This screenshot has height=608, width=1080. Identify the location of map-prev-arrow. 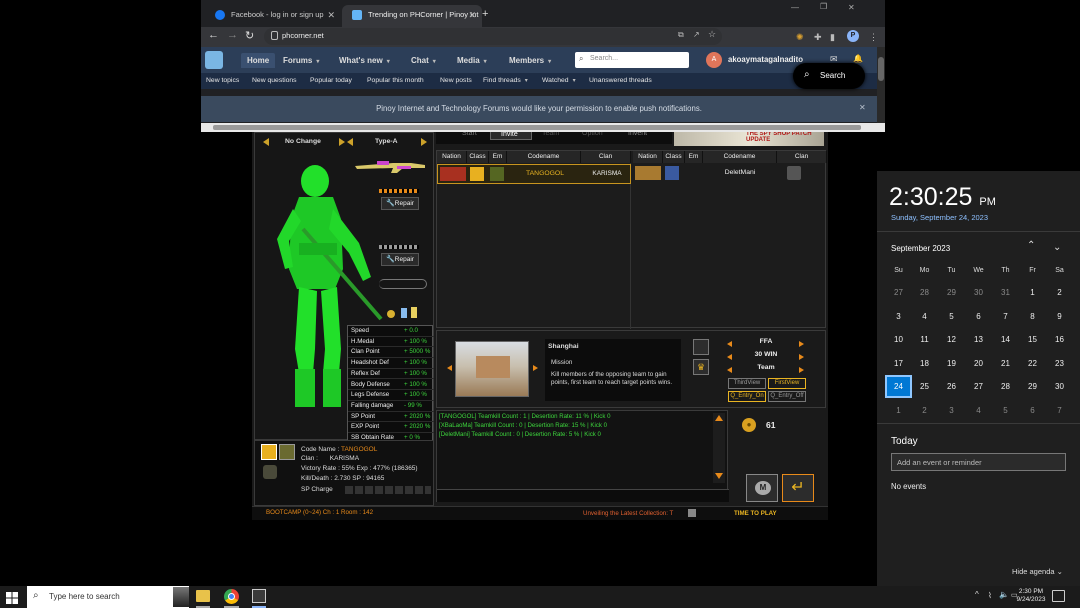
(449, 368).